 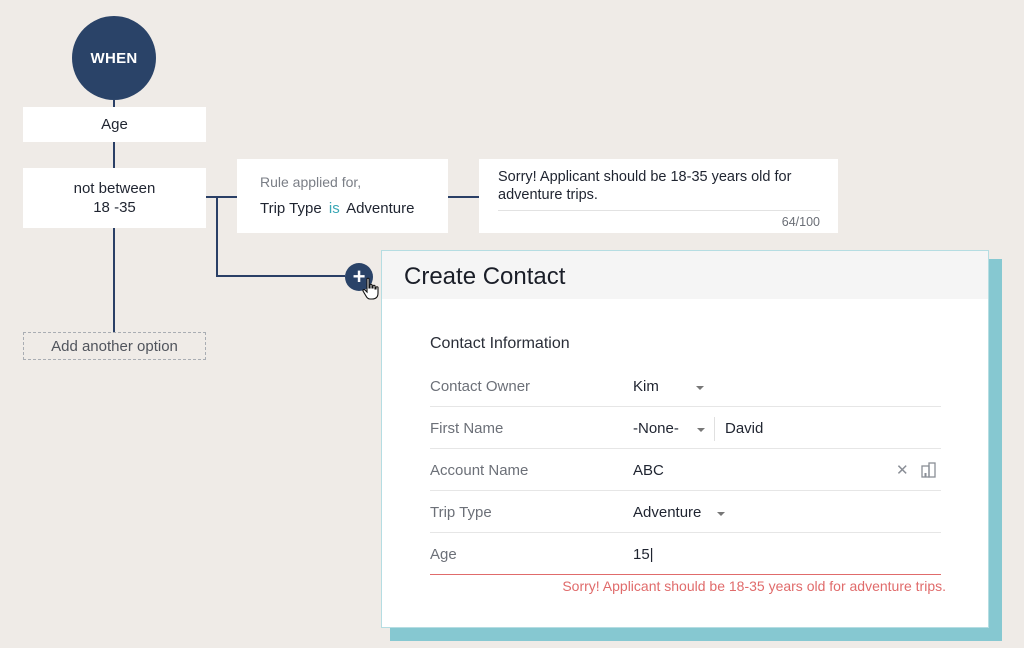 I want to click on lookup-icon, so click(x=929, y=470).